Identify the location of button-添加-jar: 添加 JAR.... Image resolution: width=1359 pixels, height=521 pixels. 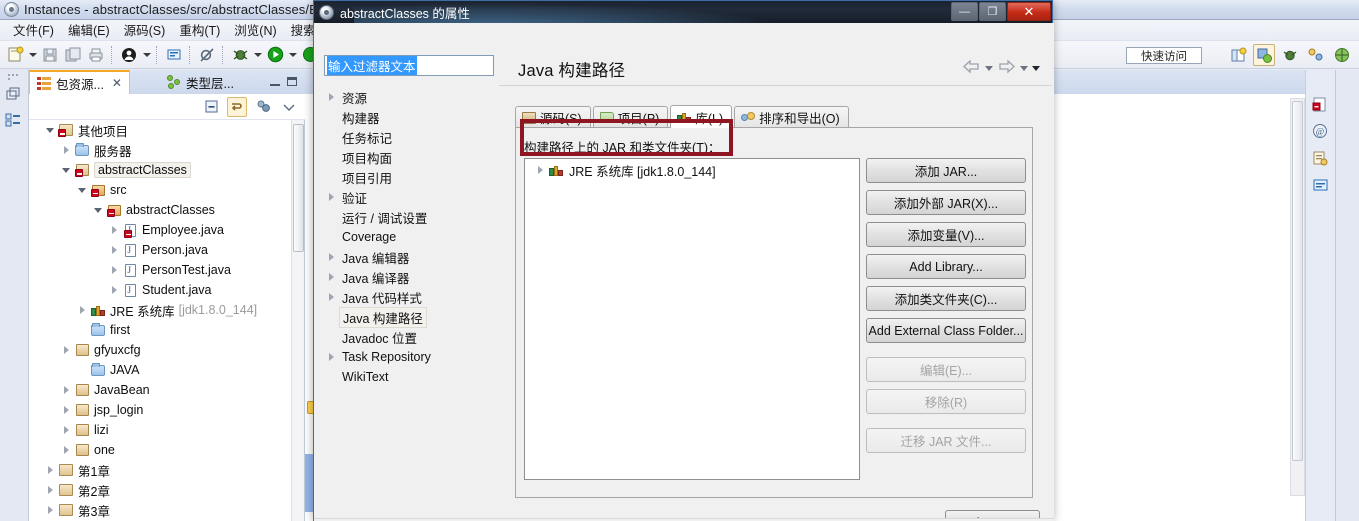
(946, 170).